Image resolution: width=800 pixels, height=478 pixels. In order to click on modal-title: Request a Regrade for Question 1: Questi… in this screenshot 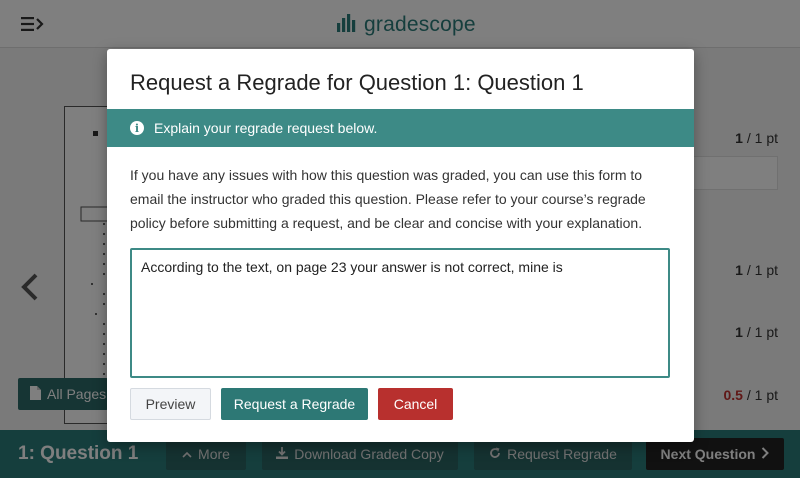, I will do `click(357, 82)`.